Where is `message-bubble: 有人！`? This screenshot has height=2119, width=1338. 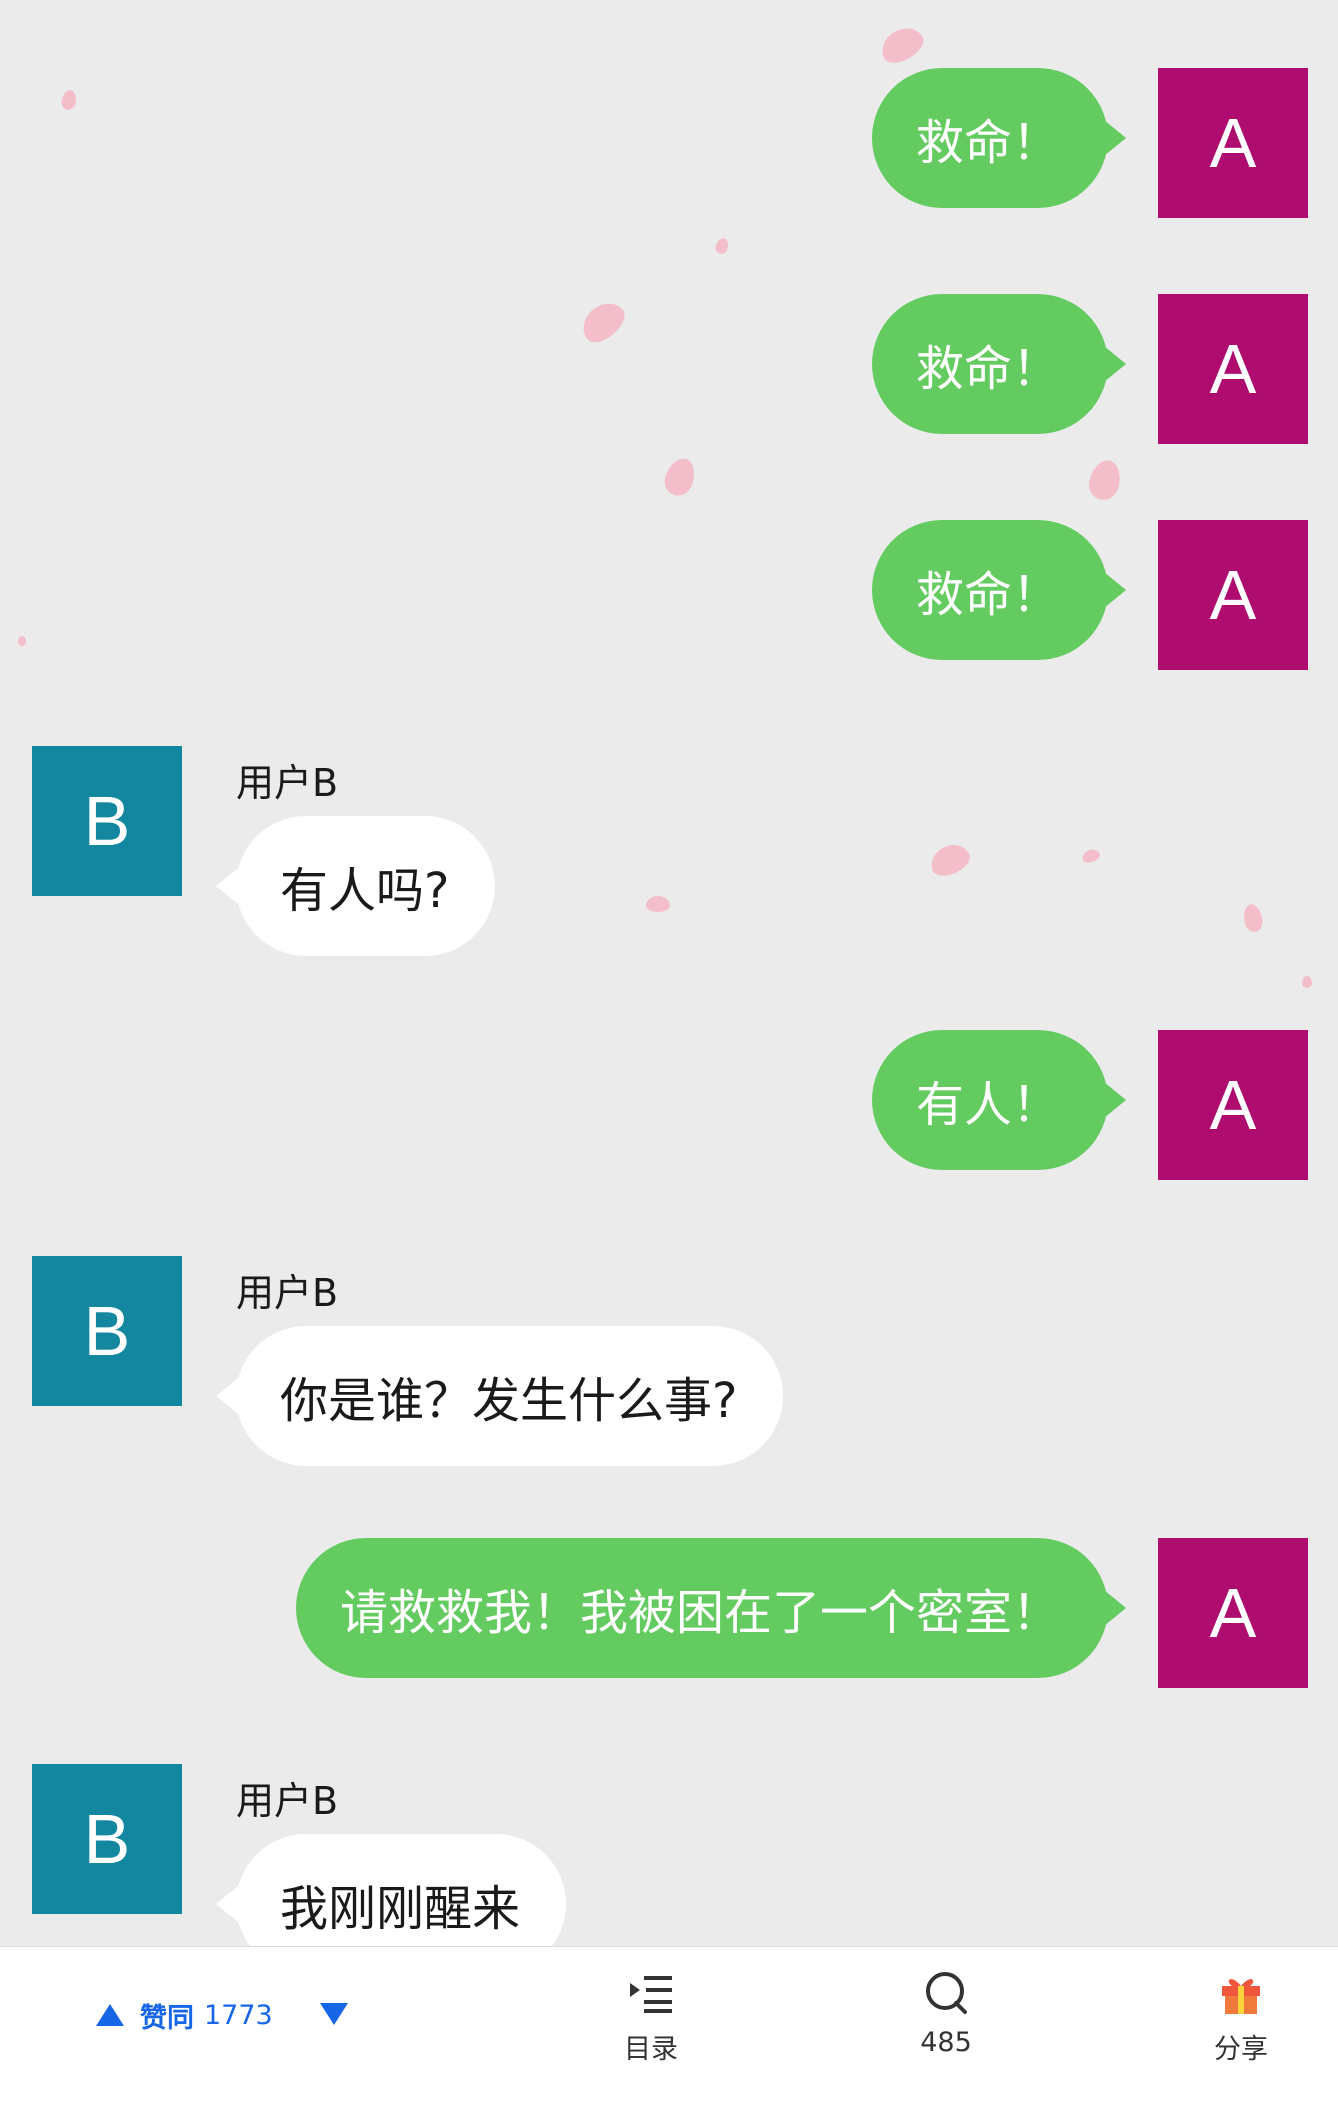 message-bubble: 有人！ is located at coordinates (999, 1100).